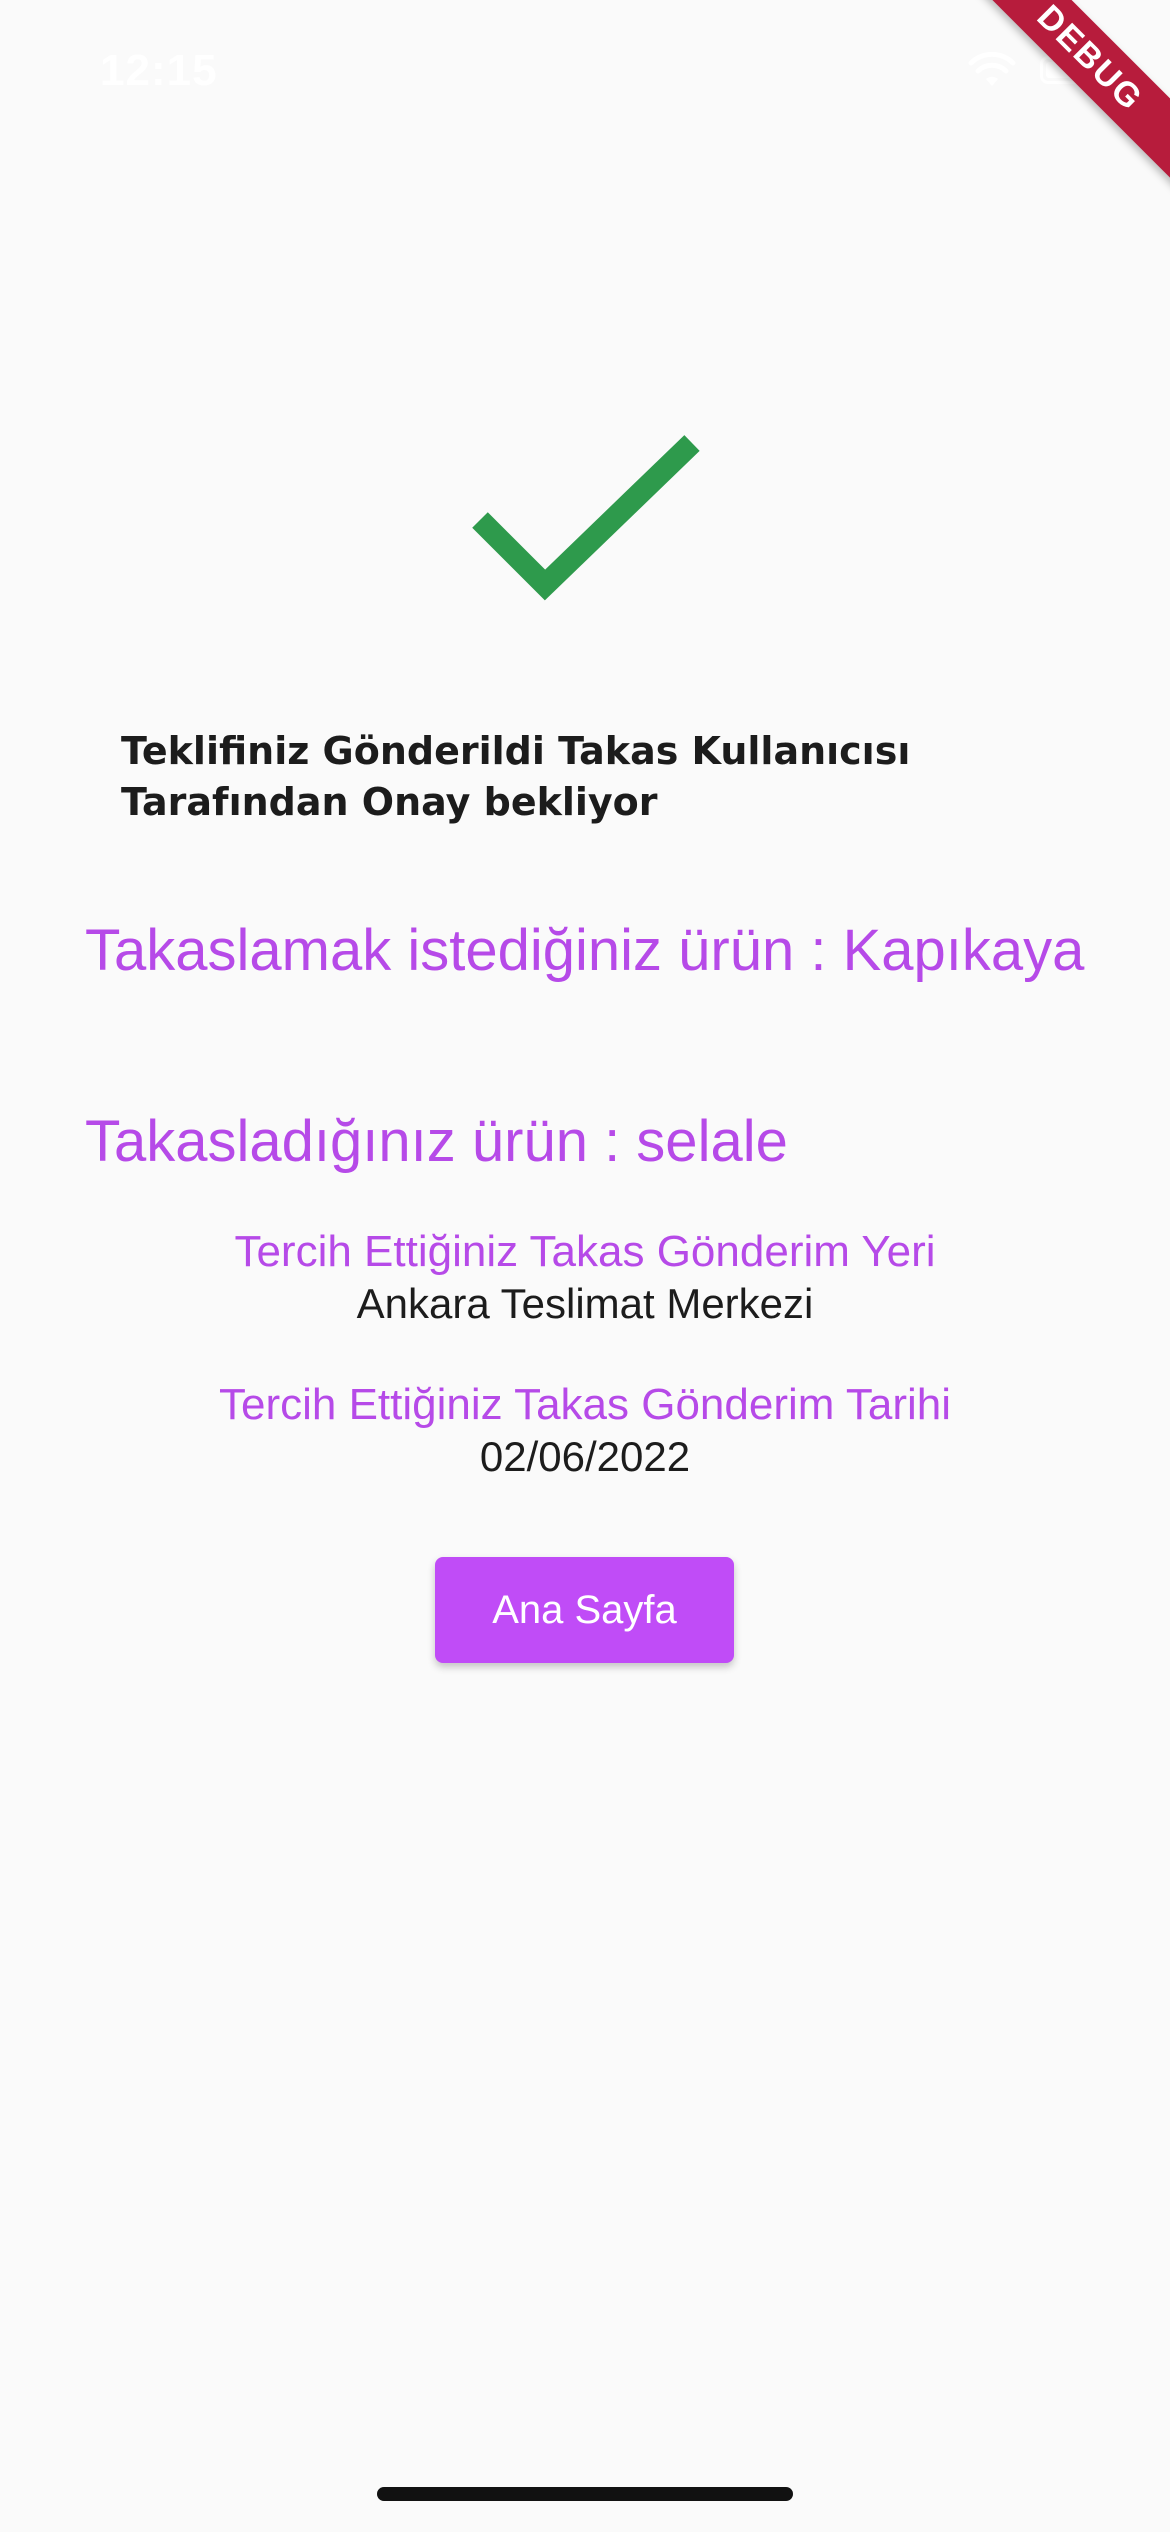 The image size is (1170, 2532). I want to click on delivery-place-label: Tercih Ettiğiniz Takas Gönderim Yeri, so click(585, 1251).